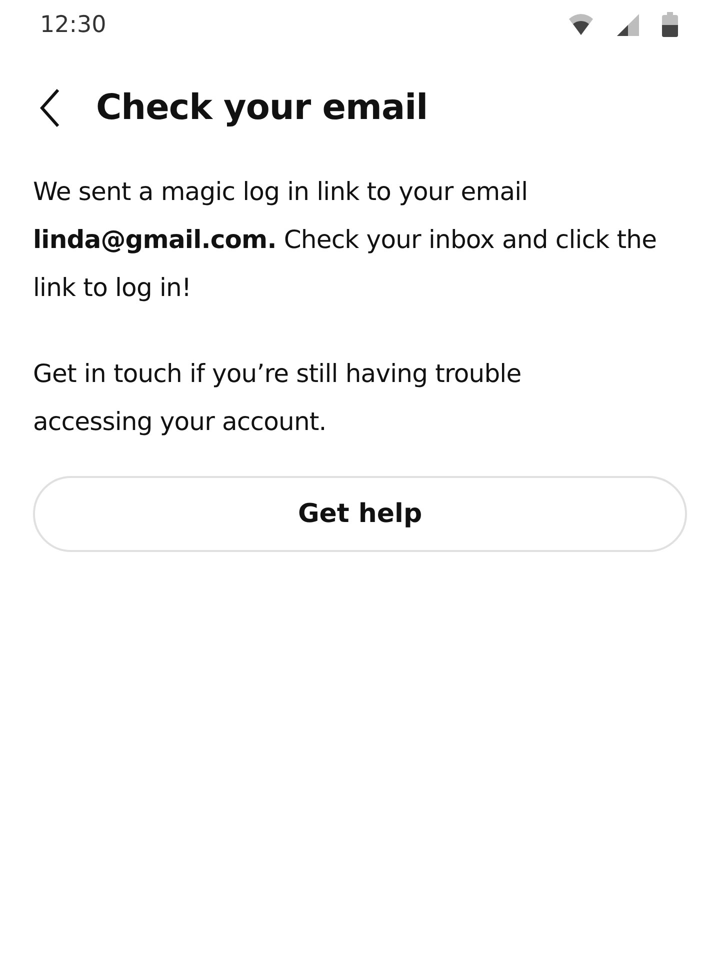 This screenshot has height=956, width=720. Describe the element at coordinates (73, 25) in the screenshot. I see `status-time: 12:30` at that location.